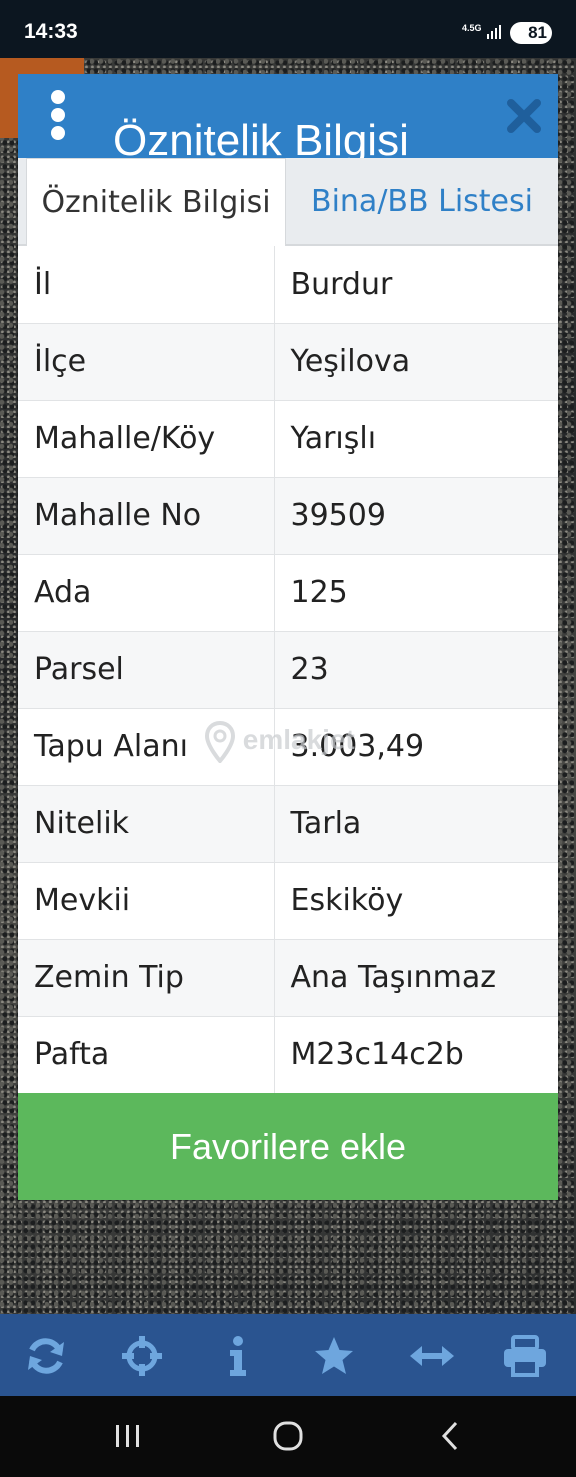 The width and height of the screenshot is (576, 1477). Describe the element at coordinates (146, 516) in the screenshot. I see `row-key: Mahalle No` at that location.